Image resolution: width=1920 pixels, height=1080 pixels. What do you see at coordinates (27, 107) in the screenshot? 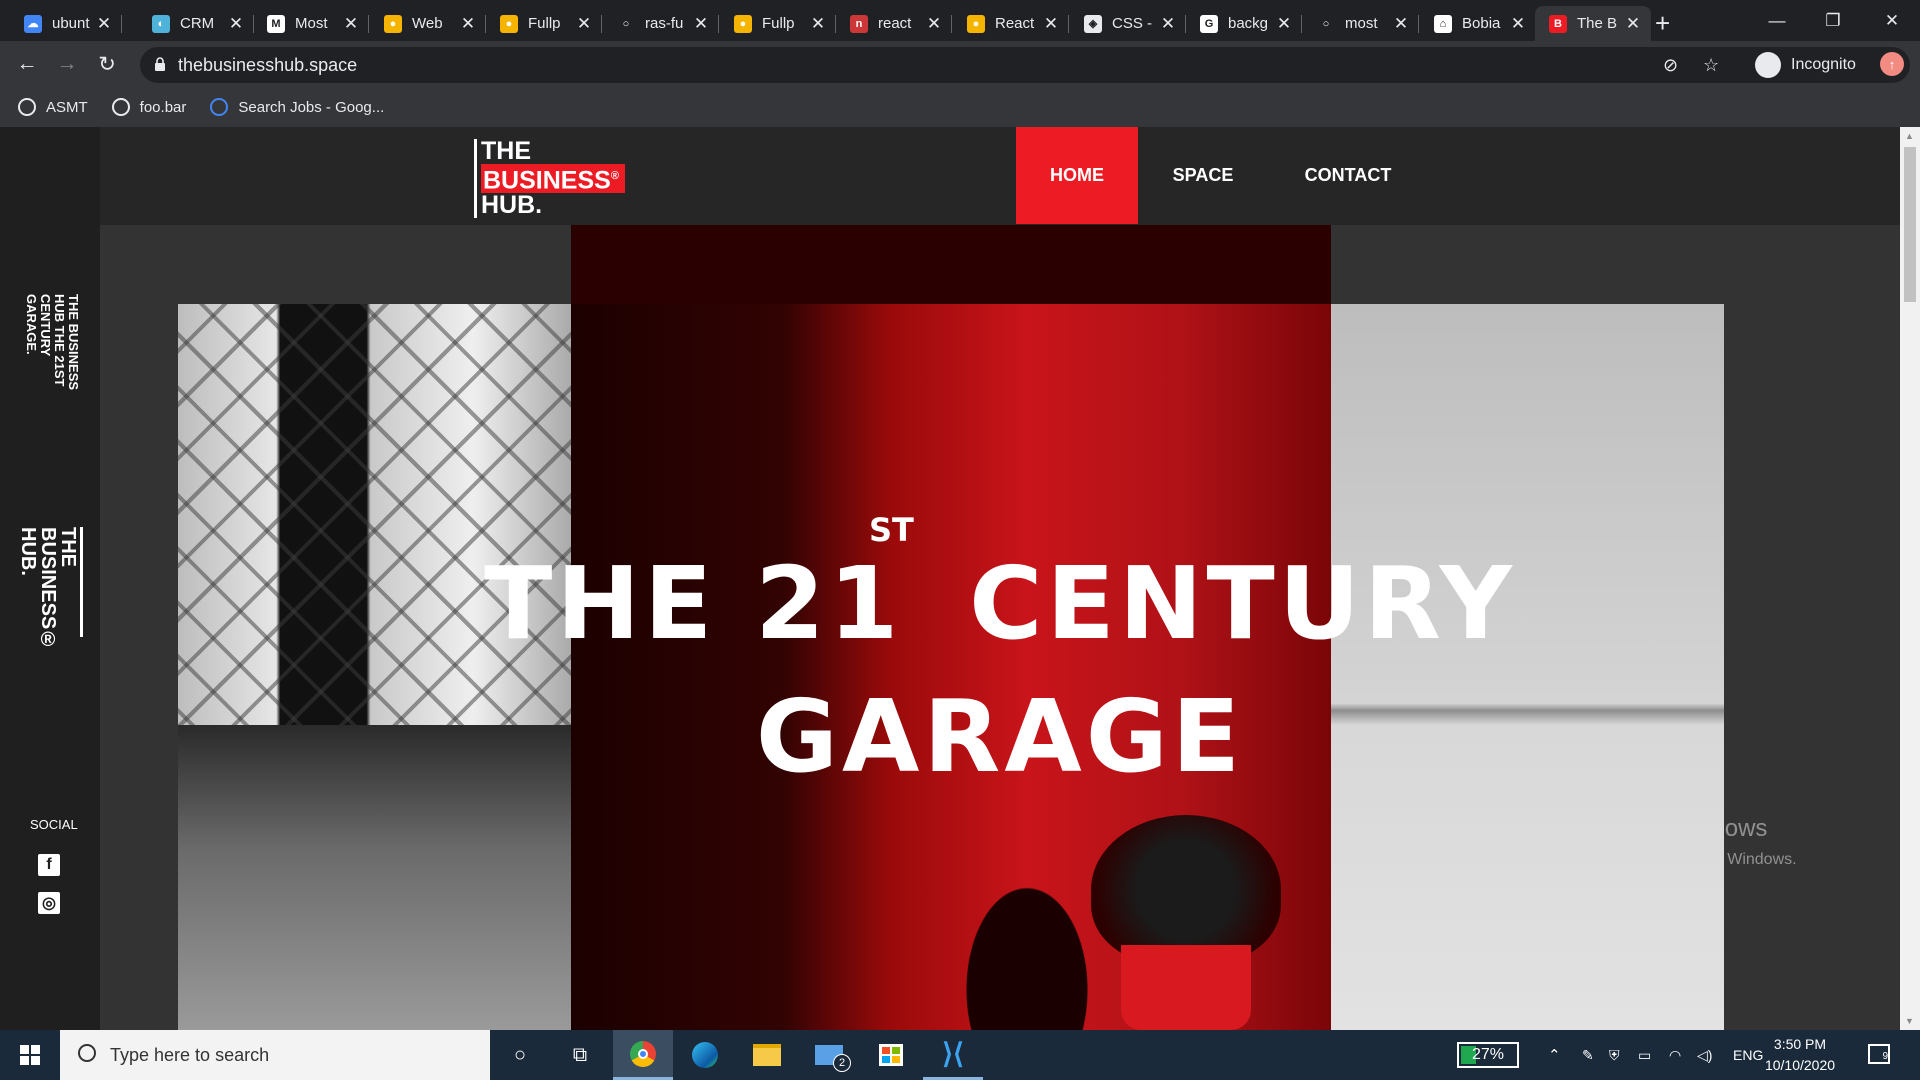
I see `globe-icon` at bounding box center [27, 107].